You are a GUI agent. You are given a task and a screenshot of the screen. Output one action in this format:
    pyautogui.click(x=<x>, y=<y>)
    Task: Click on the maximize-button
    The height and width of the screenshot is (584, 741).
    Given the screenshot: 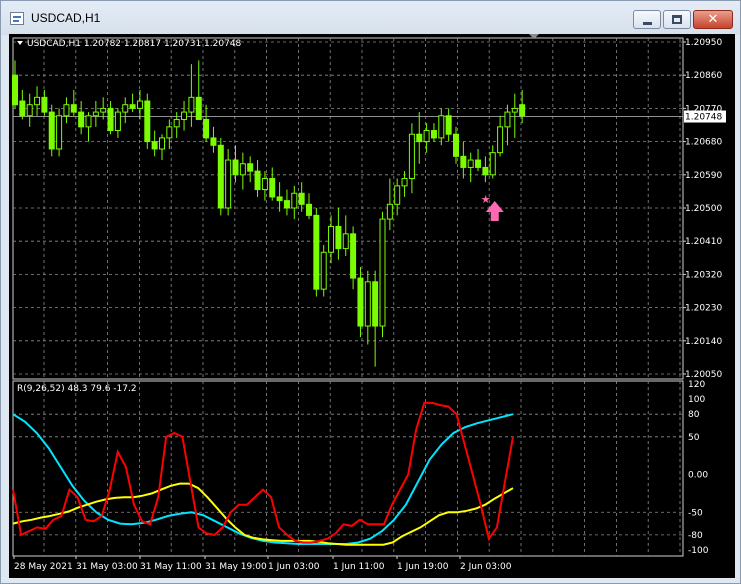 What is the action you would take?
    pyautogui.click(x=677, y=19)
    